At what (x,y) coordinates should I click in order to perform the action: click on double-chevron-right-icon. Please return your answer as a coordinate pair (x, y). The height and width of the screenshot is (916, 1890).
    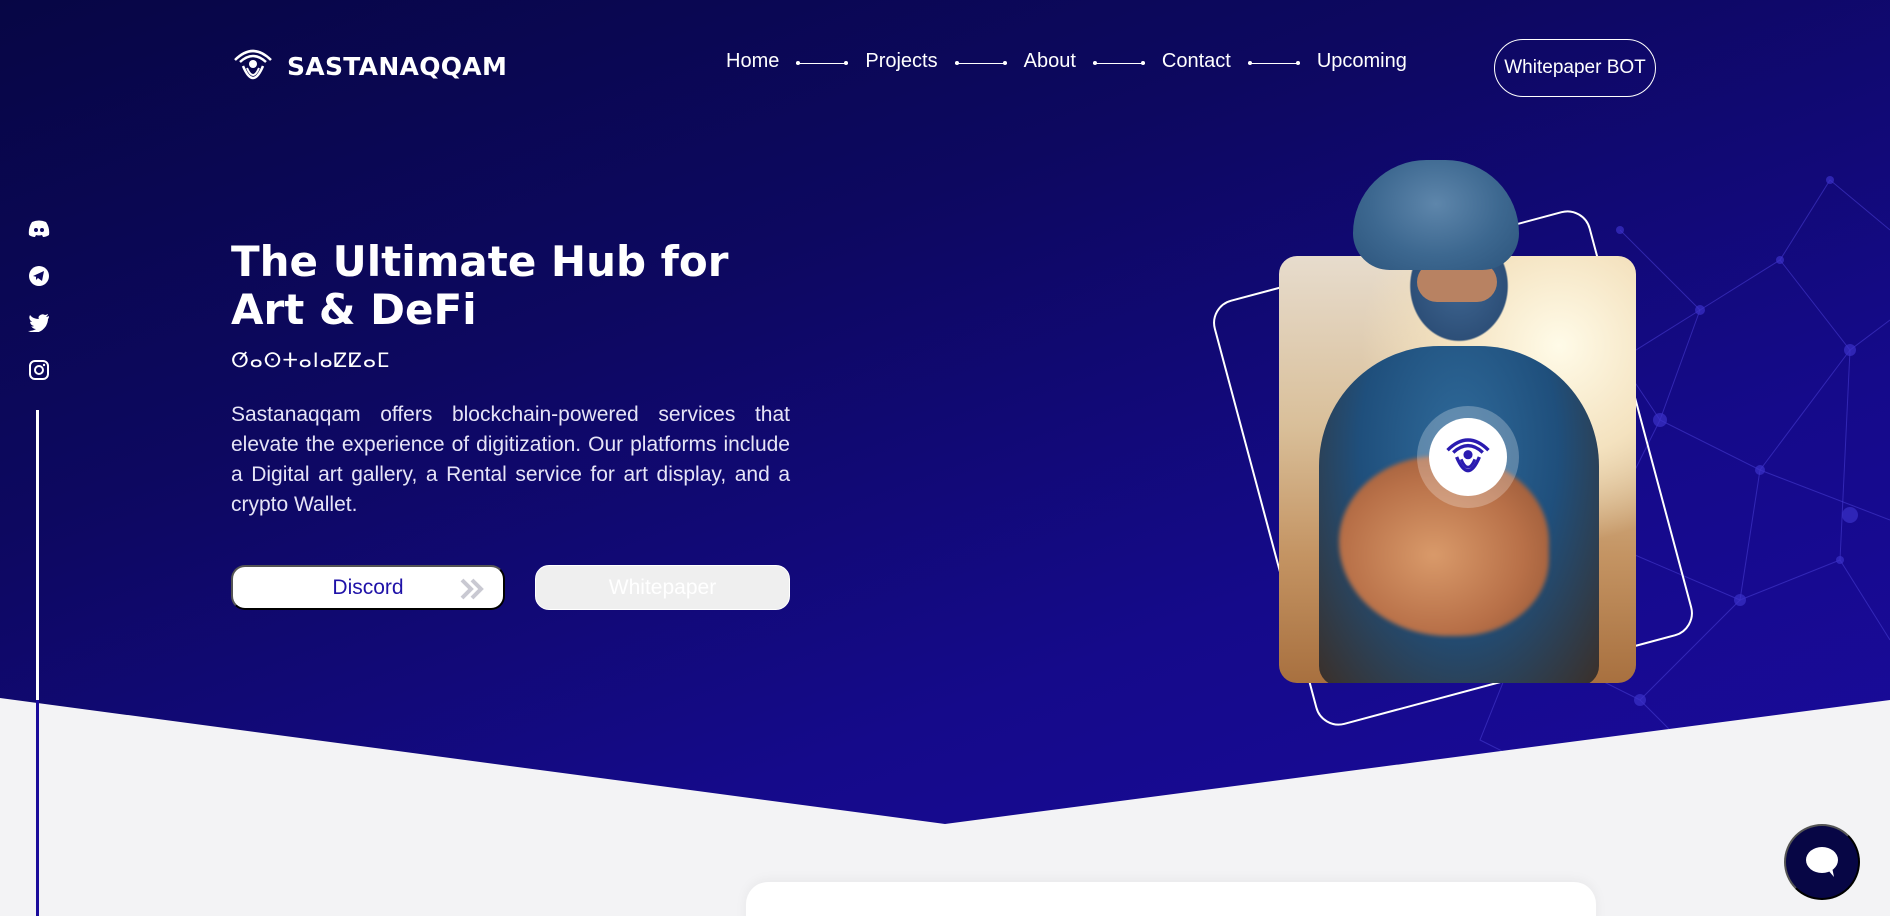
    Looking at the image, I should click on (472, 589).